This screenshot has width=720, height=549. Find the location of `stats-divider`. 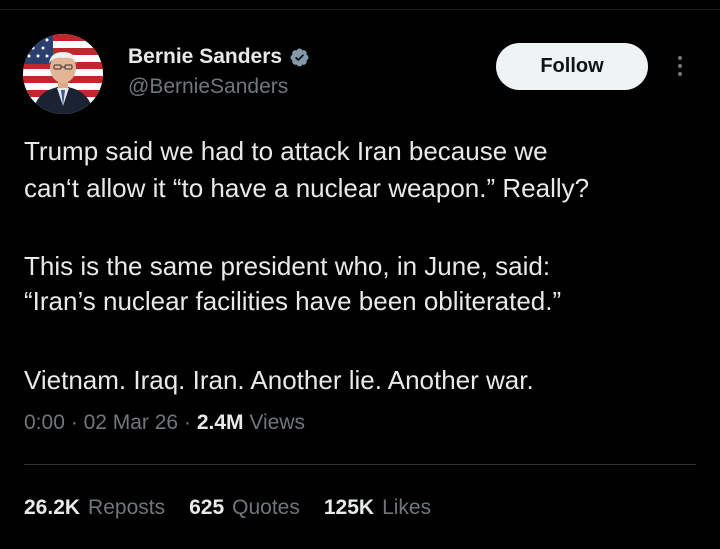

stats-divider is located at coordinates (360, 464).